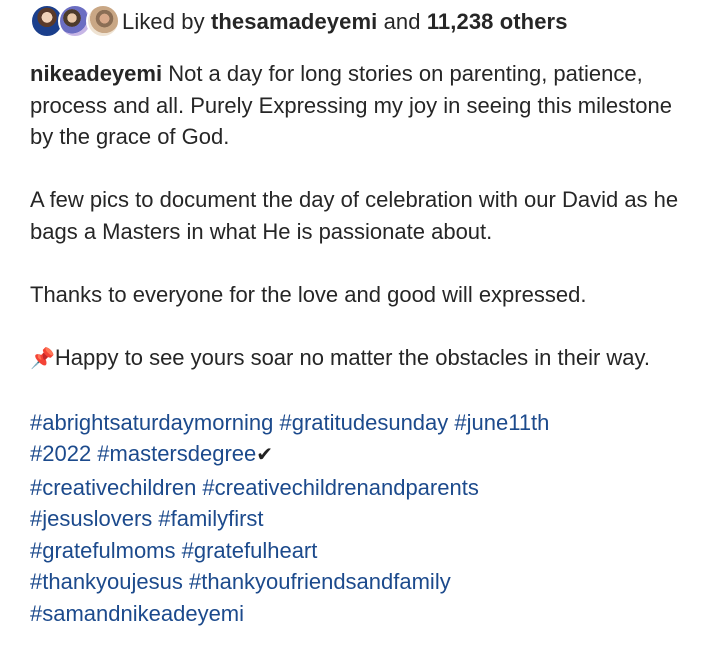  I want to click on liked-by-text: Liked by thesamadeyemi and 11,238 others, so click(345, 22).